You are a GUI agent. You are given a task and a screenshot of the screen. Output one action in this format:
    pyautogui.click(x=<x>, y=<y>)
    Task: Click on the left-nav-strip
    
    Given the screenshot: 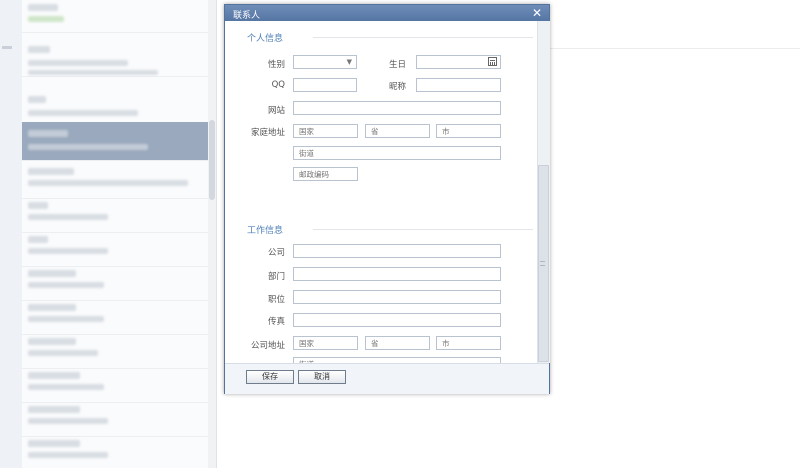 What is the action you would take?
    pyautogui.click(x=11, y=234)
    